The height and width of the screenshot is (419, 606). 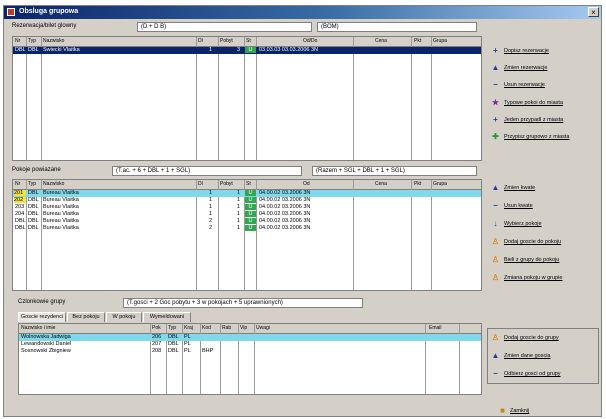 What do you see at coordinates (46, 351) in the screenshot?
I see `cell-name: Sosnowski Zbigniew` at bounding box center [46, 351].